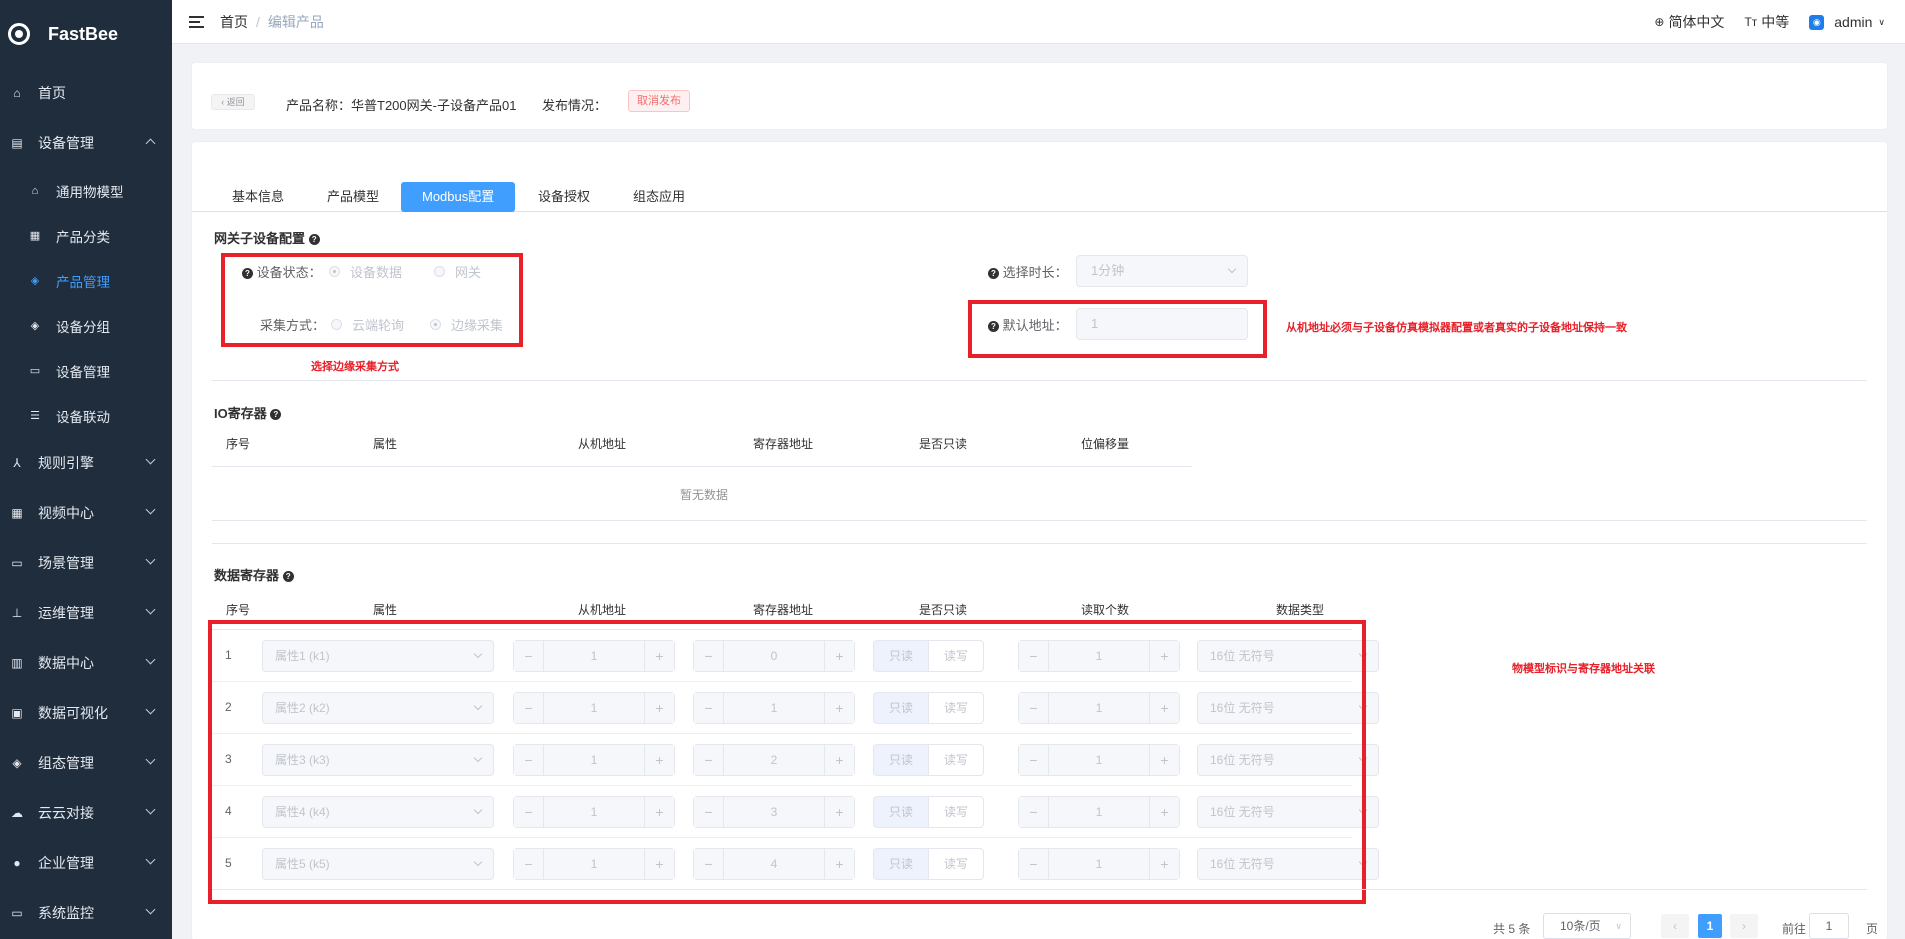 The height and width of the screenshot is (939, 1905). What do you see at coordinates (1794, 929) in the screenshot?
I see `goto-label: 前往` at bounding box center [1794, 929].